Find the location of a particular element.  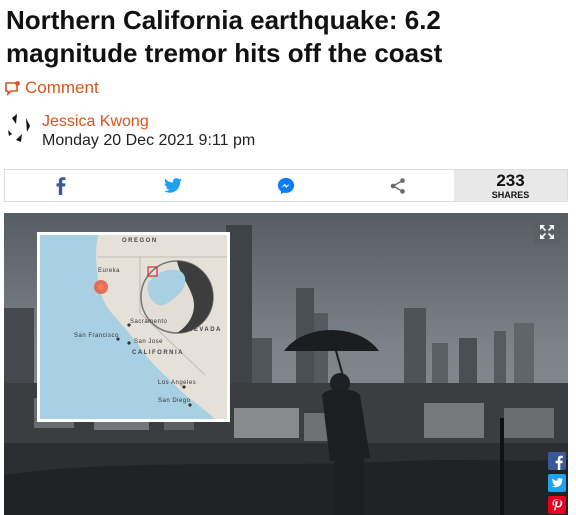

rail-pinterest-button is located at coordinates (557, 505).